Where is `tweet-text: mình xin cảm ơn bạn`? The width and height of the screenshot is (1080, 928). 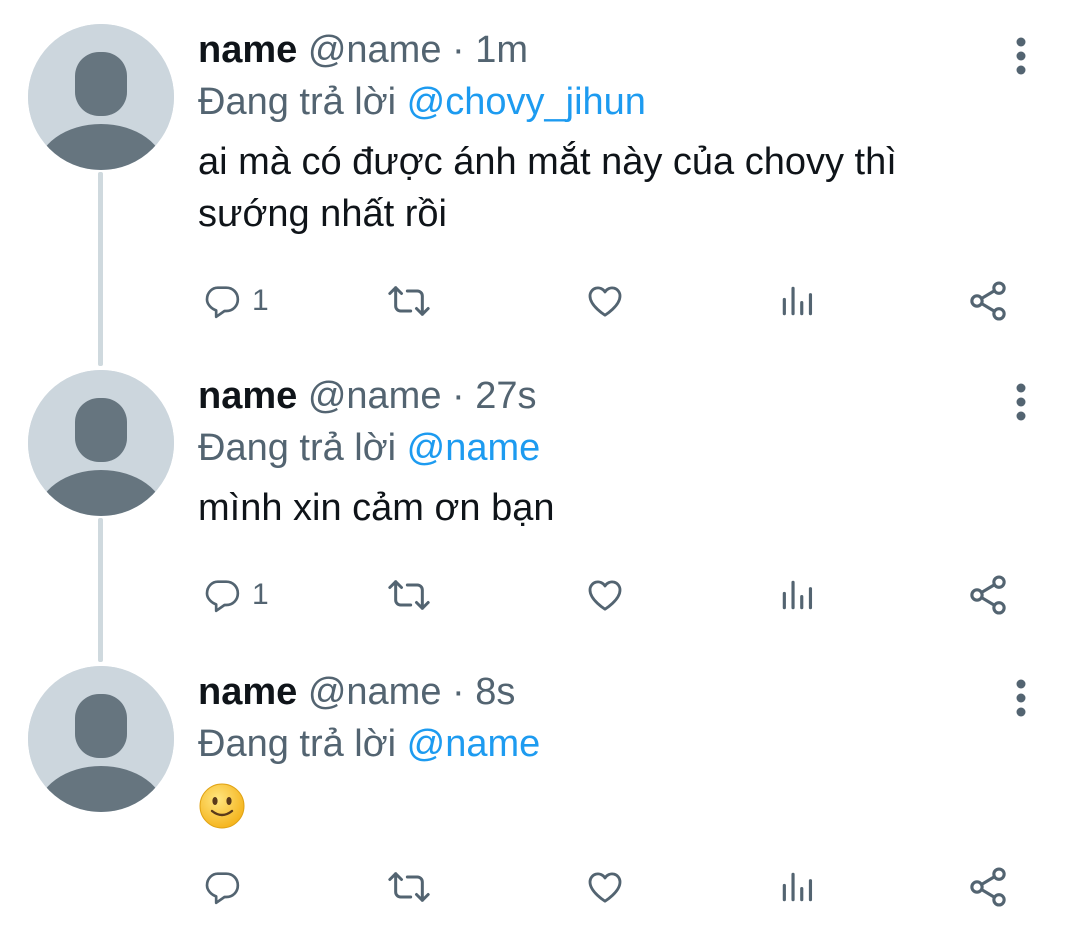 tweet-text: mình xin cảm ơn bạn is located at coordinates (376, 508).